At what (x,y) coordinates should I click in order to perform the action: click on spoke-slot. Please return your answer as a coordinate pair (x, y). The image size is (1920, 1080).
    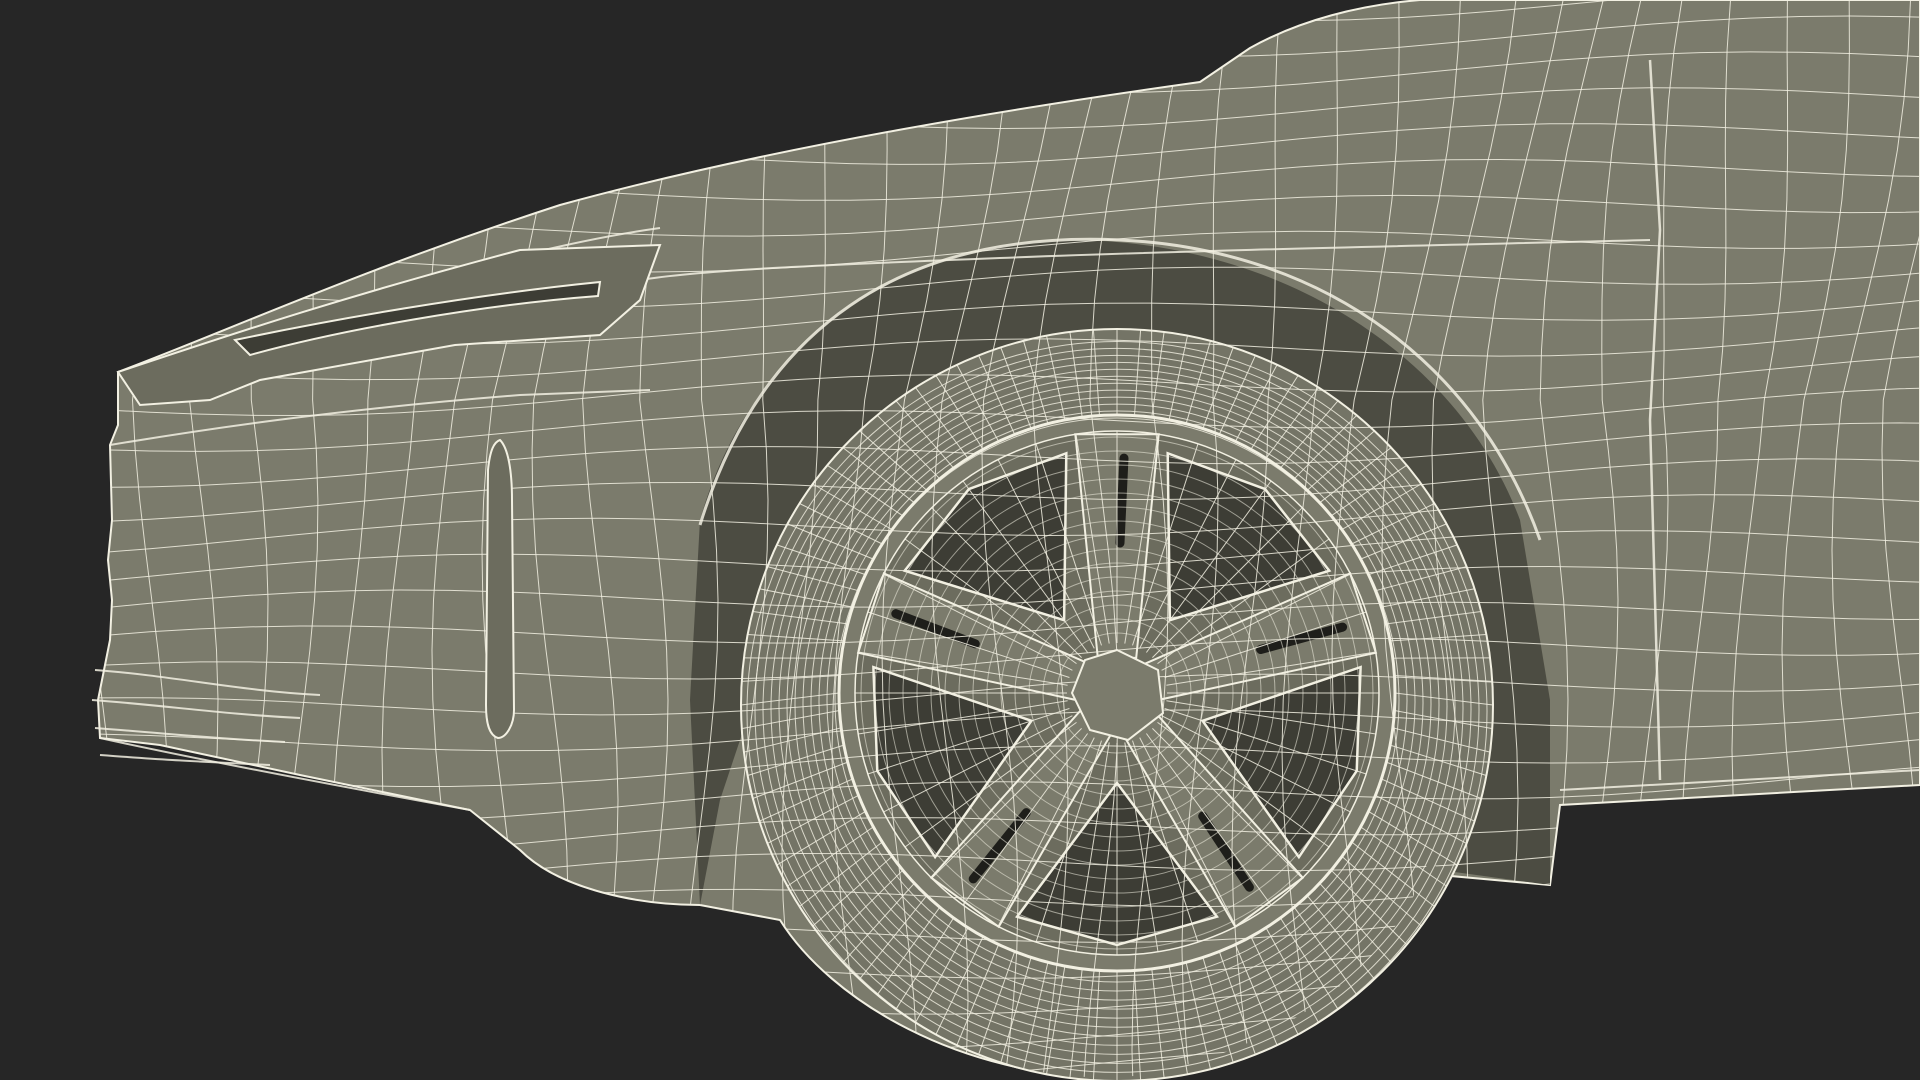
    Looking at the image, I should click on (1122, 500).